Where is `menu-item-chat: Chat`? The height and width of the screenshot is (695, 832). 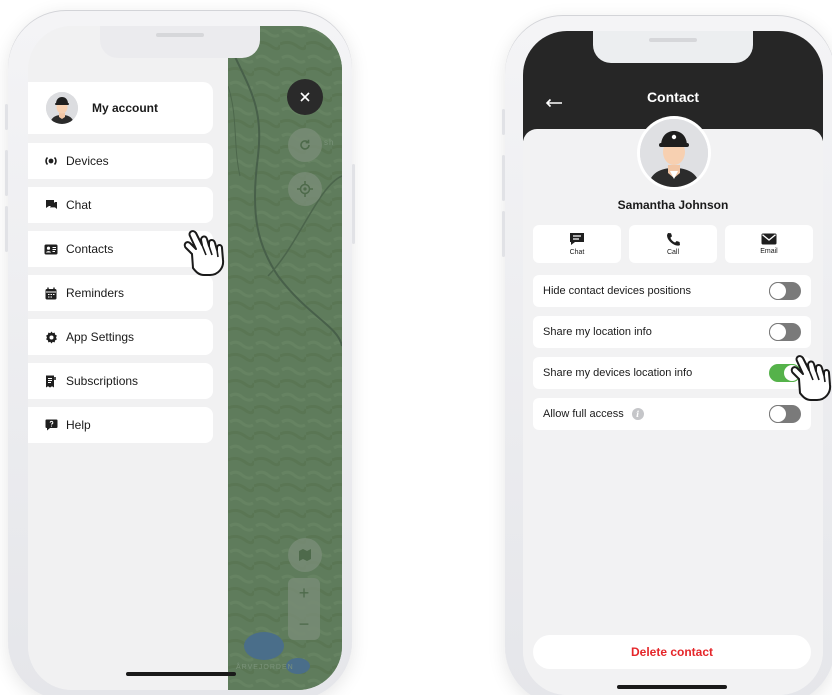
menu-item-chat: Chat is located at coordinates (120, 205).